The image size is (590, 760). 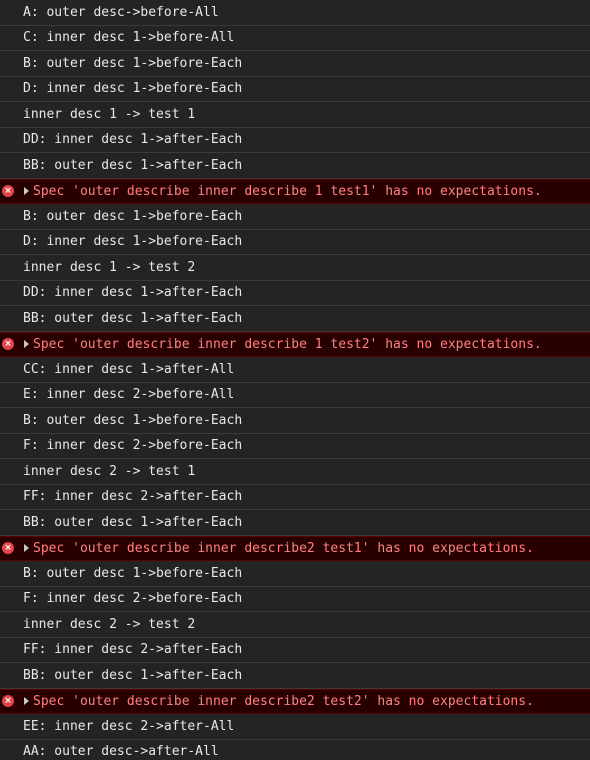 What do you see at coordinates (109, 114) in the screenshot?
I see `log-message-text: inner desc 1 -> test 1` at bounding box center [109, 114].